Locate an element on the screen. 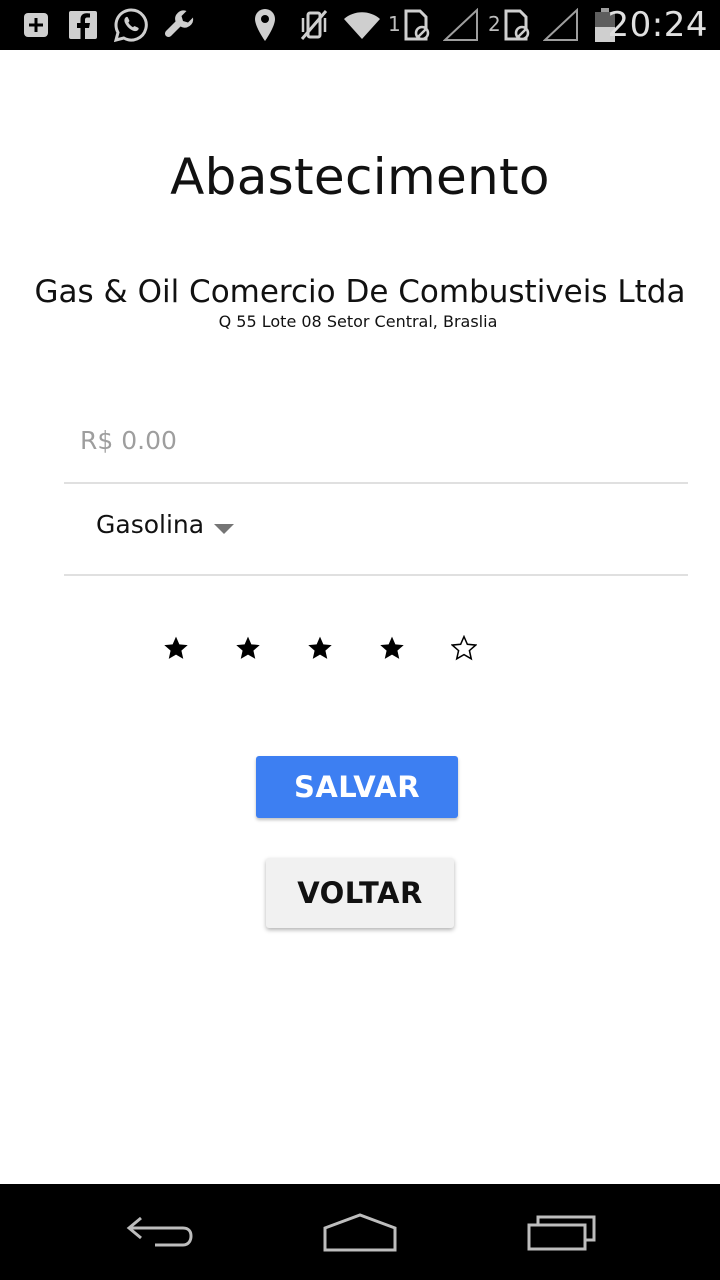 This screenshot has height=1280, width=720. sim2-label: 2 is located at coordinates (494, 24).